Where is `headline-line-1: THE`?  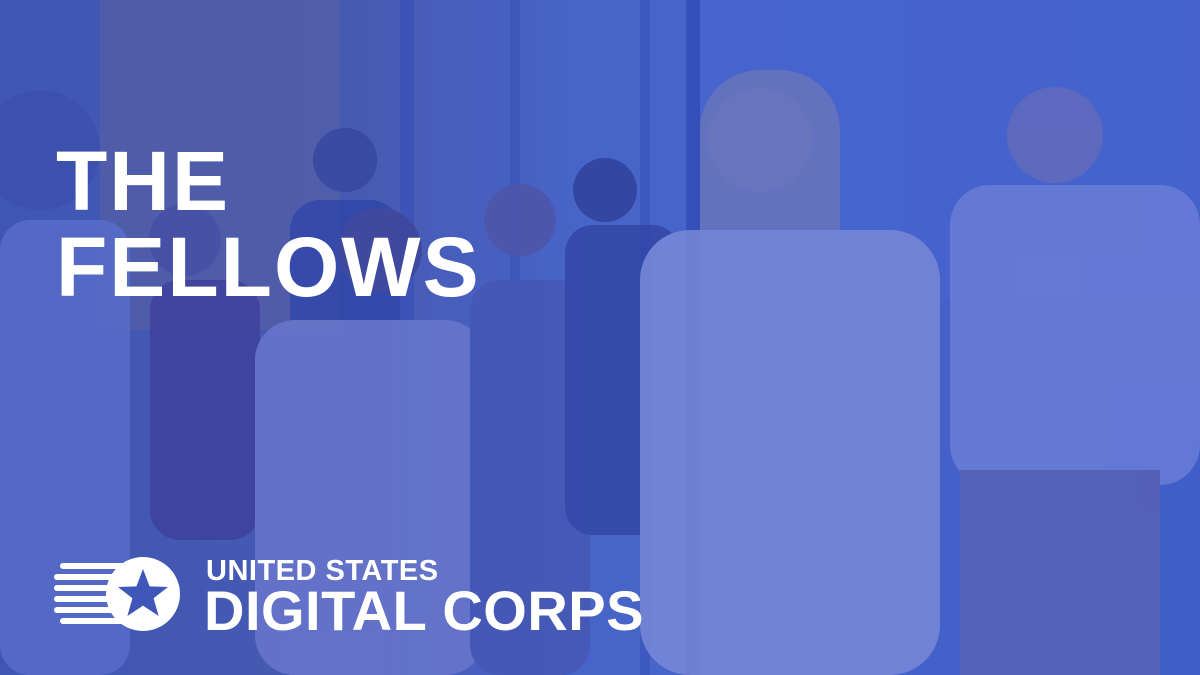 headline-line-1: THE is located at coordinates (143, 181).